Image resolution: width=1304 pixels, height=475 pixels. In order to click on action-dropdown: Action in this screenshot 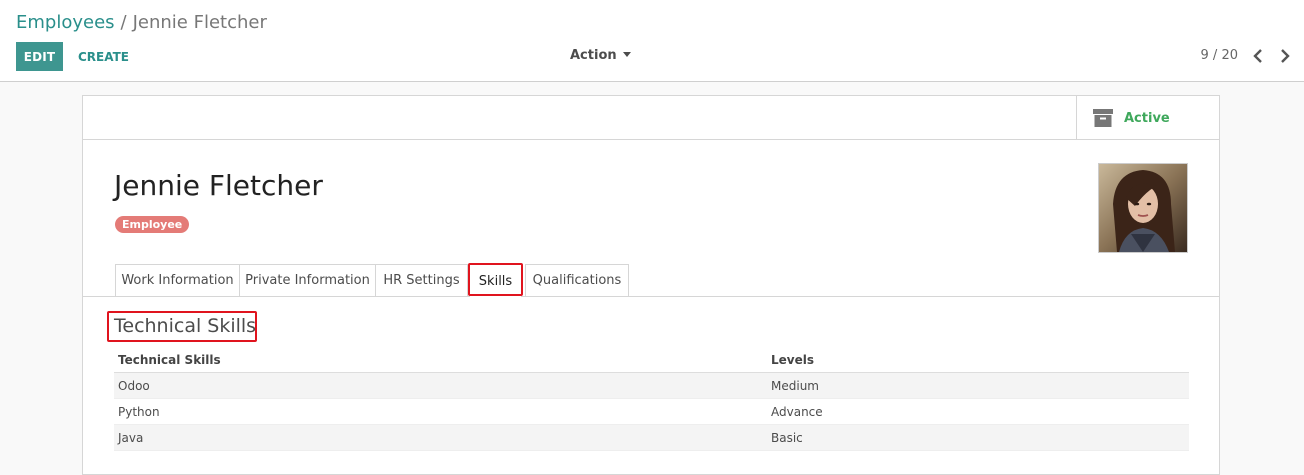, I will do `click(600, 55)`.